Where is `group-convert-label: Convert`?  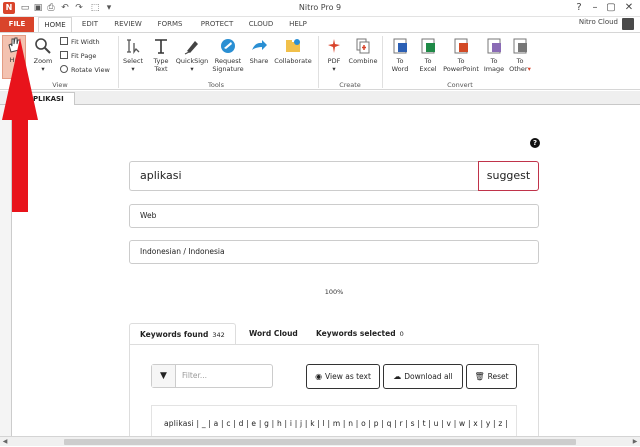
group-convert-label: Convert is located at coordinates (460, 85).